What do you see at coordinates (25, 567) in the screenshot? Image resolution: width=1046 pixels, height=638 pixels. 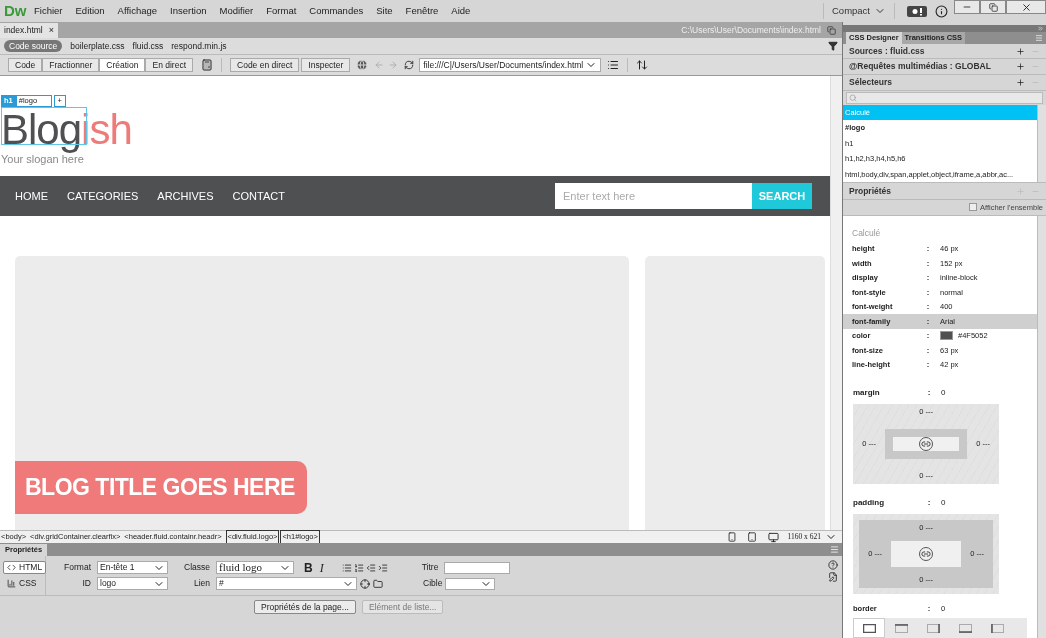 I see `mode-button: HTML` at bounding box center [25, 567].